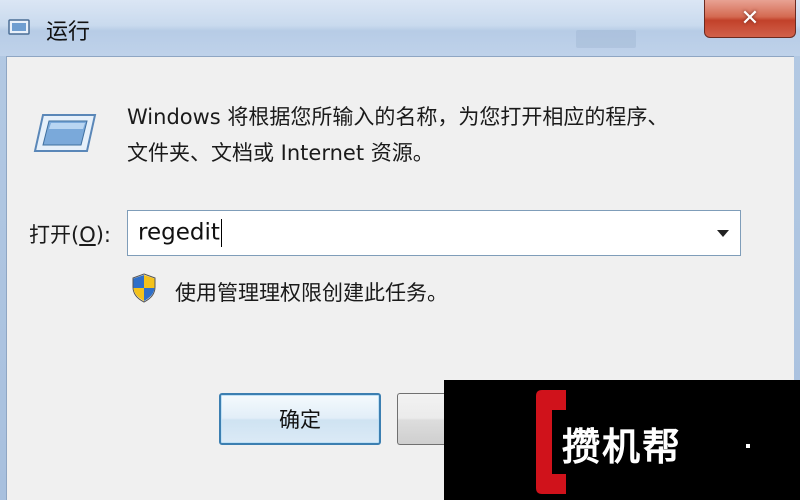 The image size is (800, 500). Describe the element at coordinates (179, 232) in the screenshot. I see `open-input-value: regedit` at that location.